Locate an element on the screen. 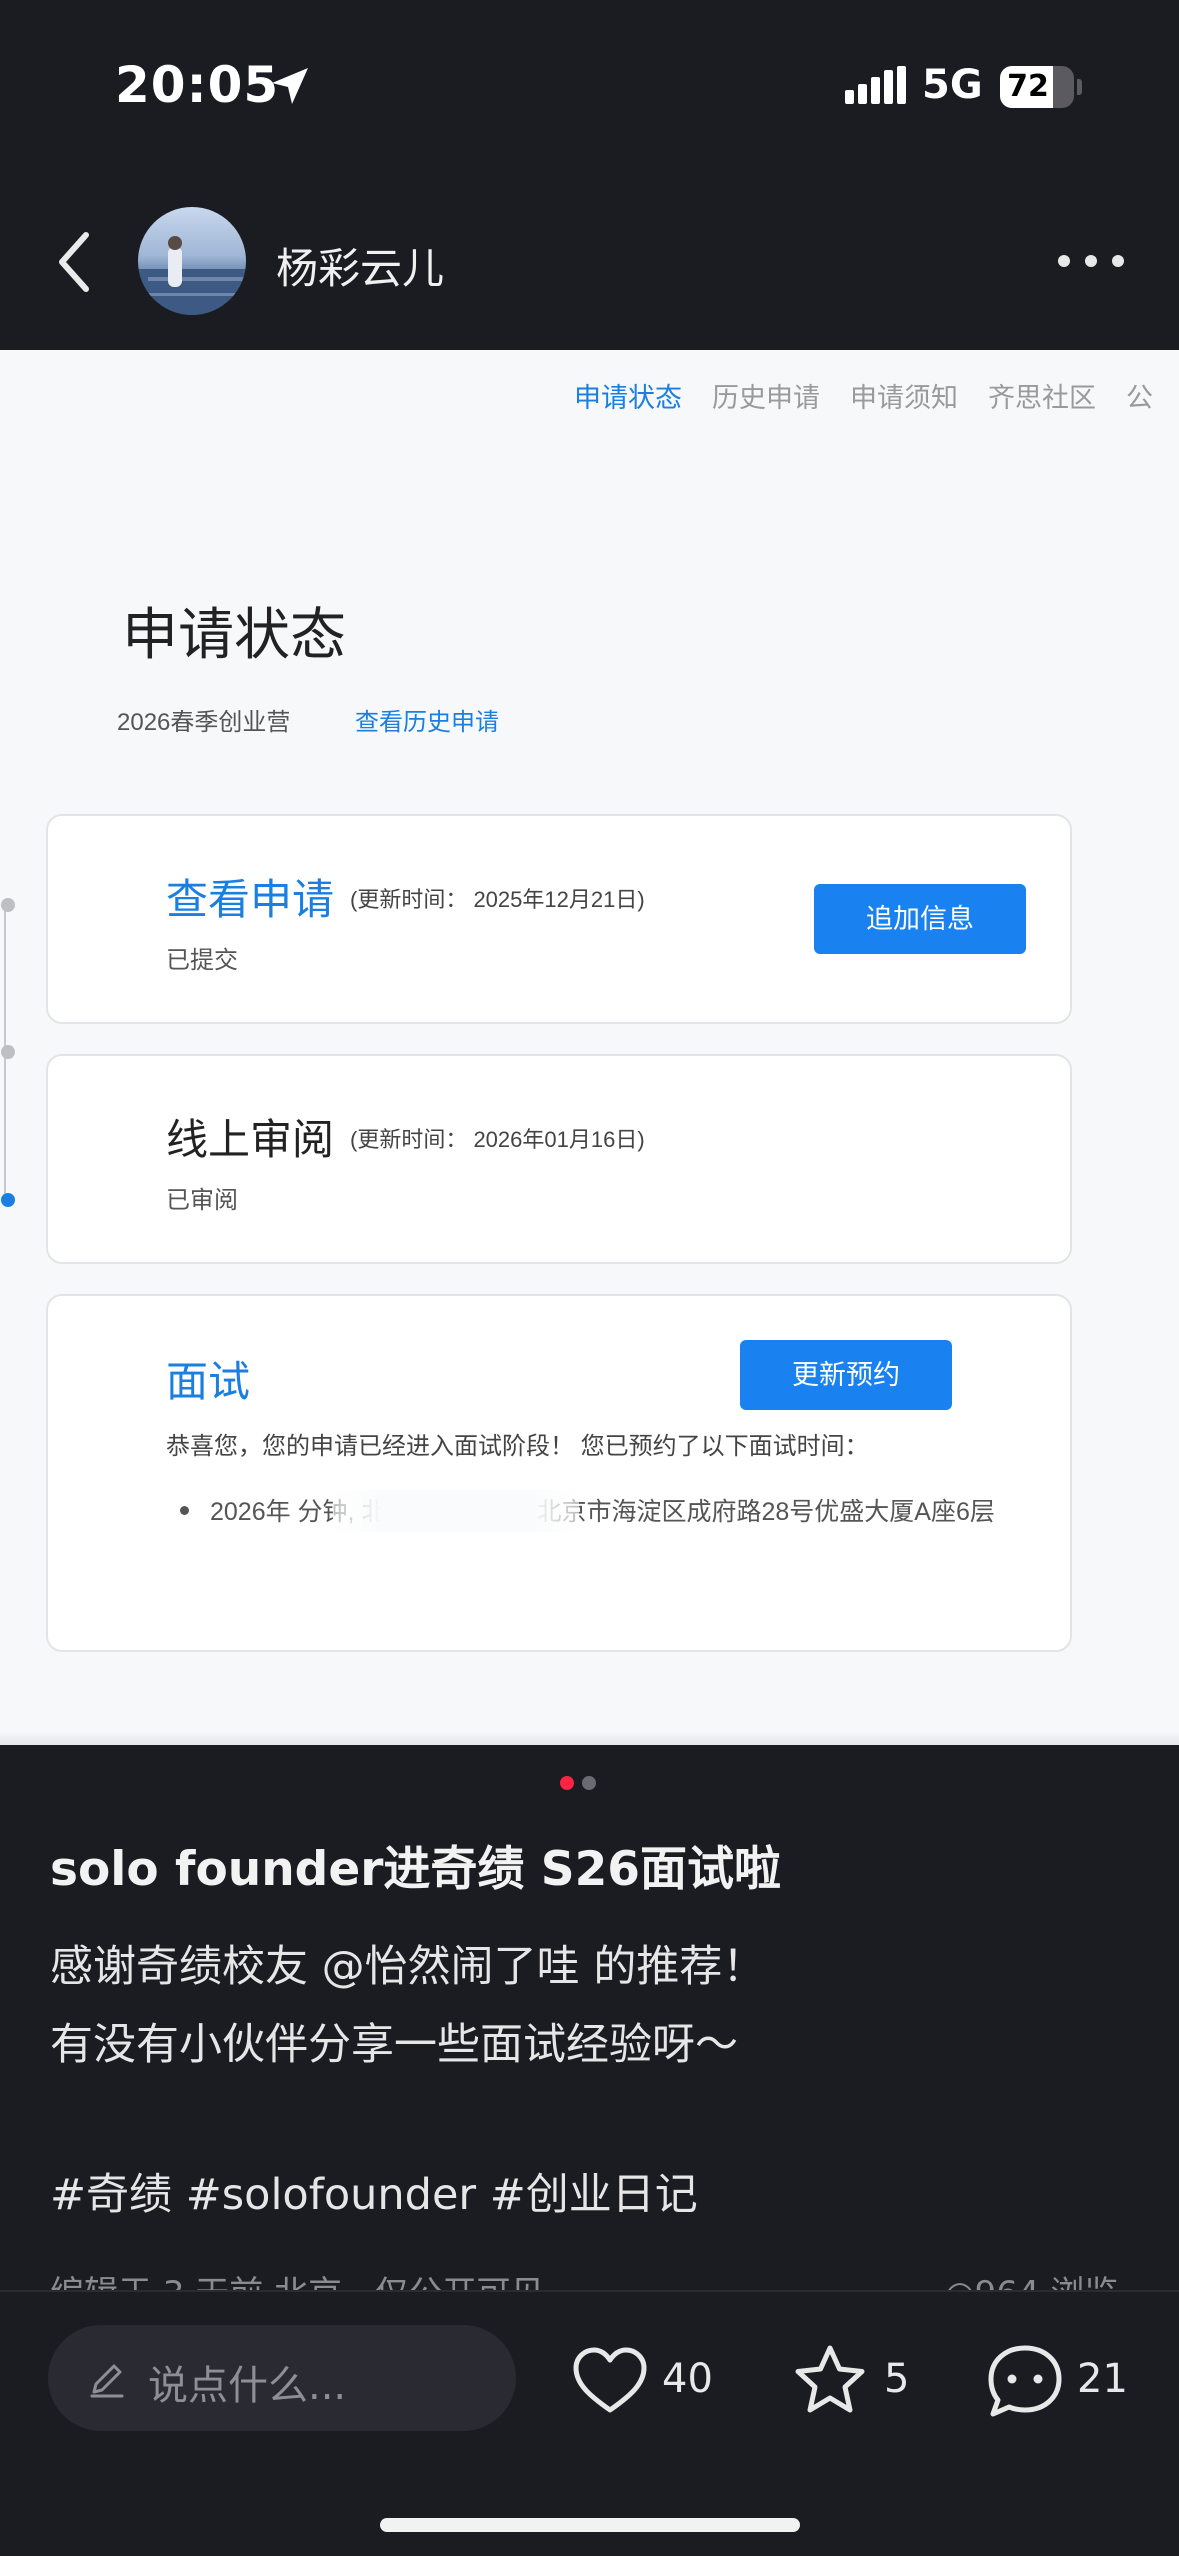 This screenshot has height=2556, width=1179. back-chevron-icon is located at coordinates (75, 262).